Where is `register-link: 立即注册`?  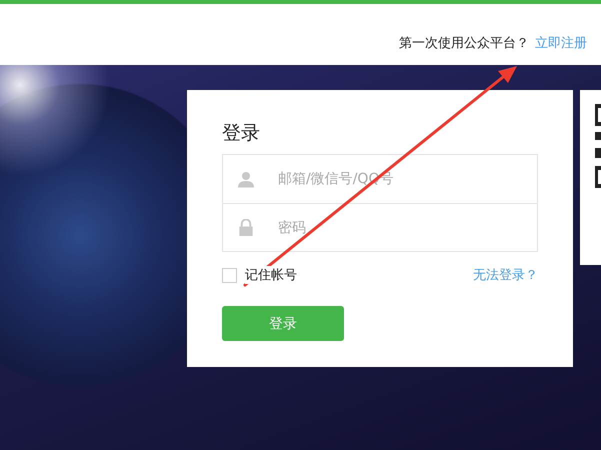 register-link: 立即注册 is located at coordinates (561, 43).